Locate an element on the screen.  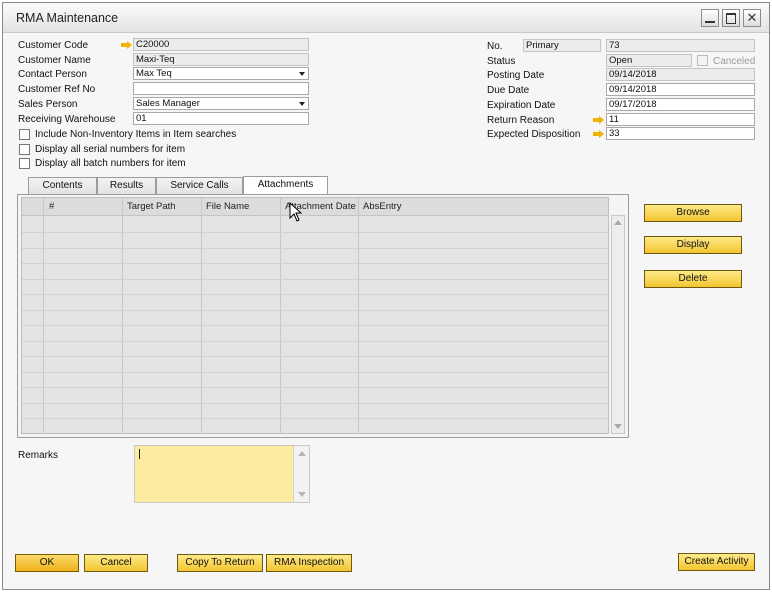
remarks-textarea is located at coordinates (222, 474).